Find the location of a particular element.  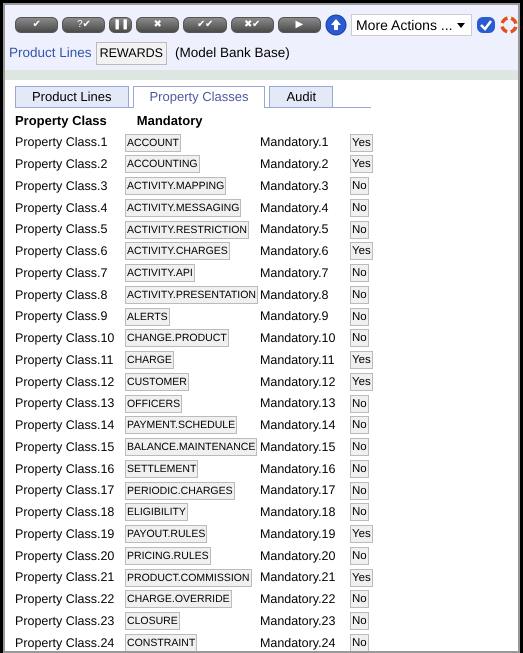

field-label: Property Class.10 is located at coordinates (65, 338).